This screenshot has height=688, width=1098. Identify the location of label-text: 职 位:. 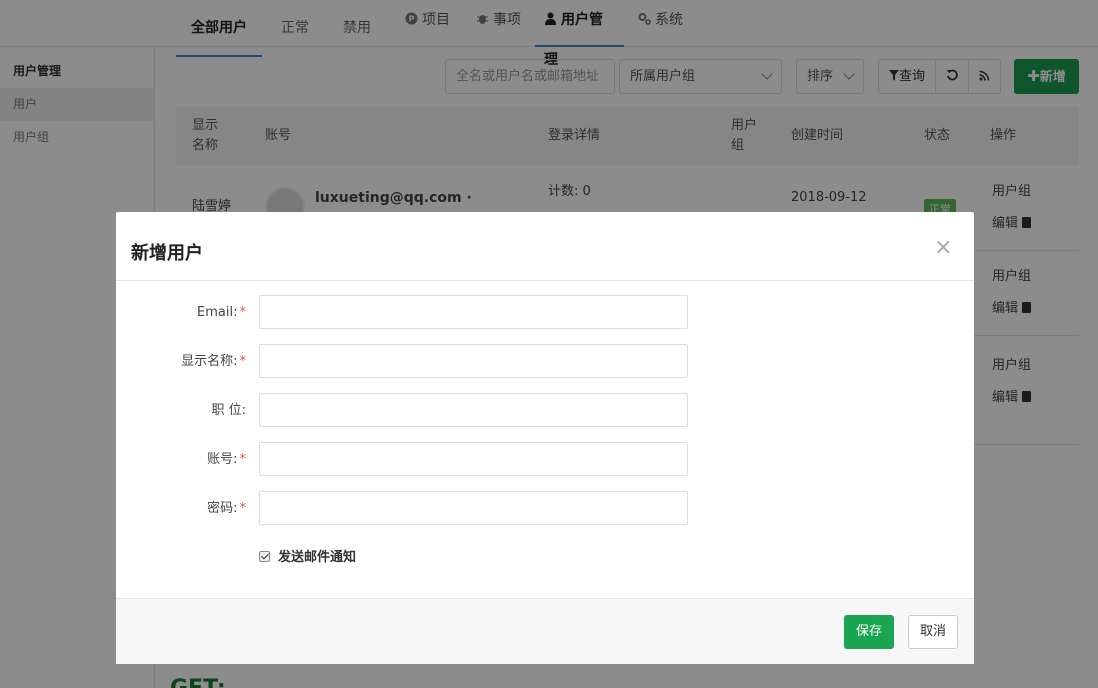
(228, 410).